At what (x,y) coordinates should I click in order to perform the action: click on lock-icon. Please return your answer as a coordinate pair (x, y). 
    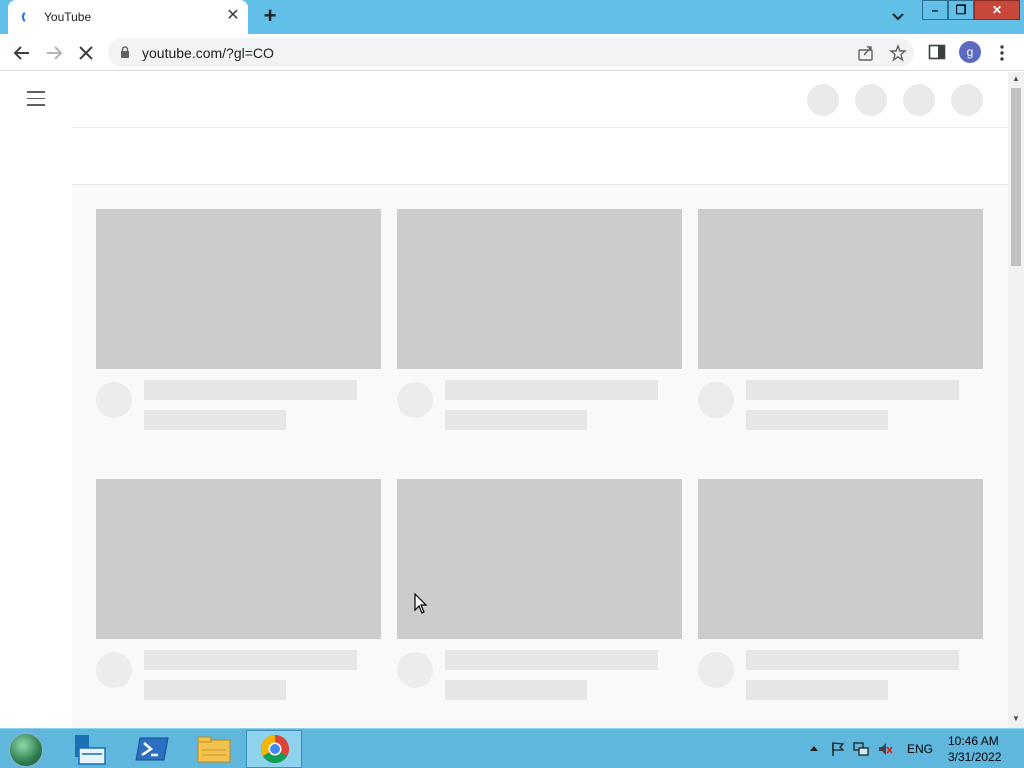
    Looking at the image, I should click on (125, 52).